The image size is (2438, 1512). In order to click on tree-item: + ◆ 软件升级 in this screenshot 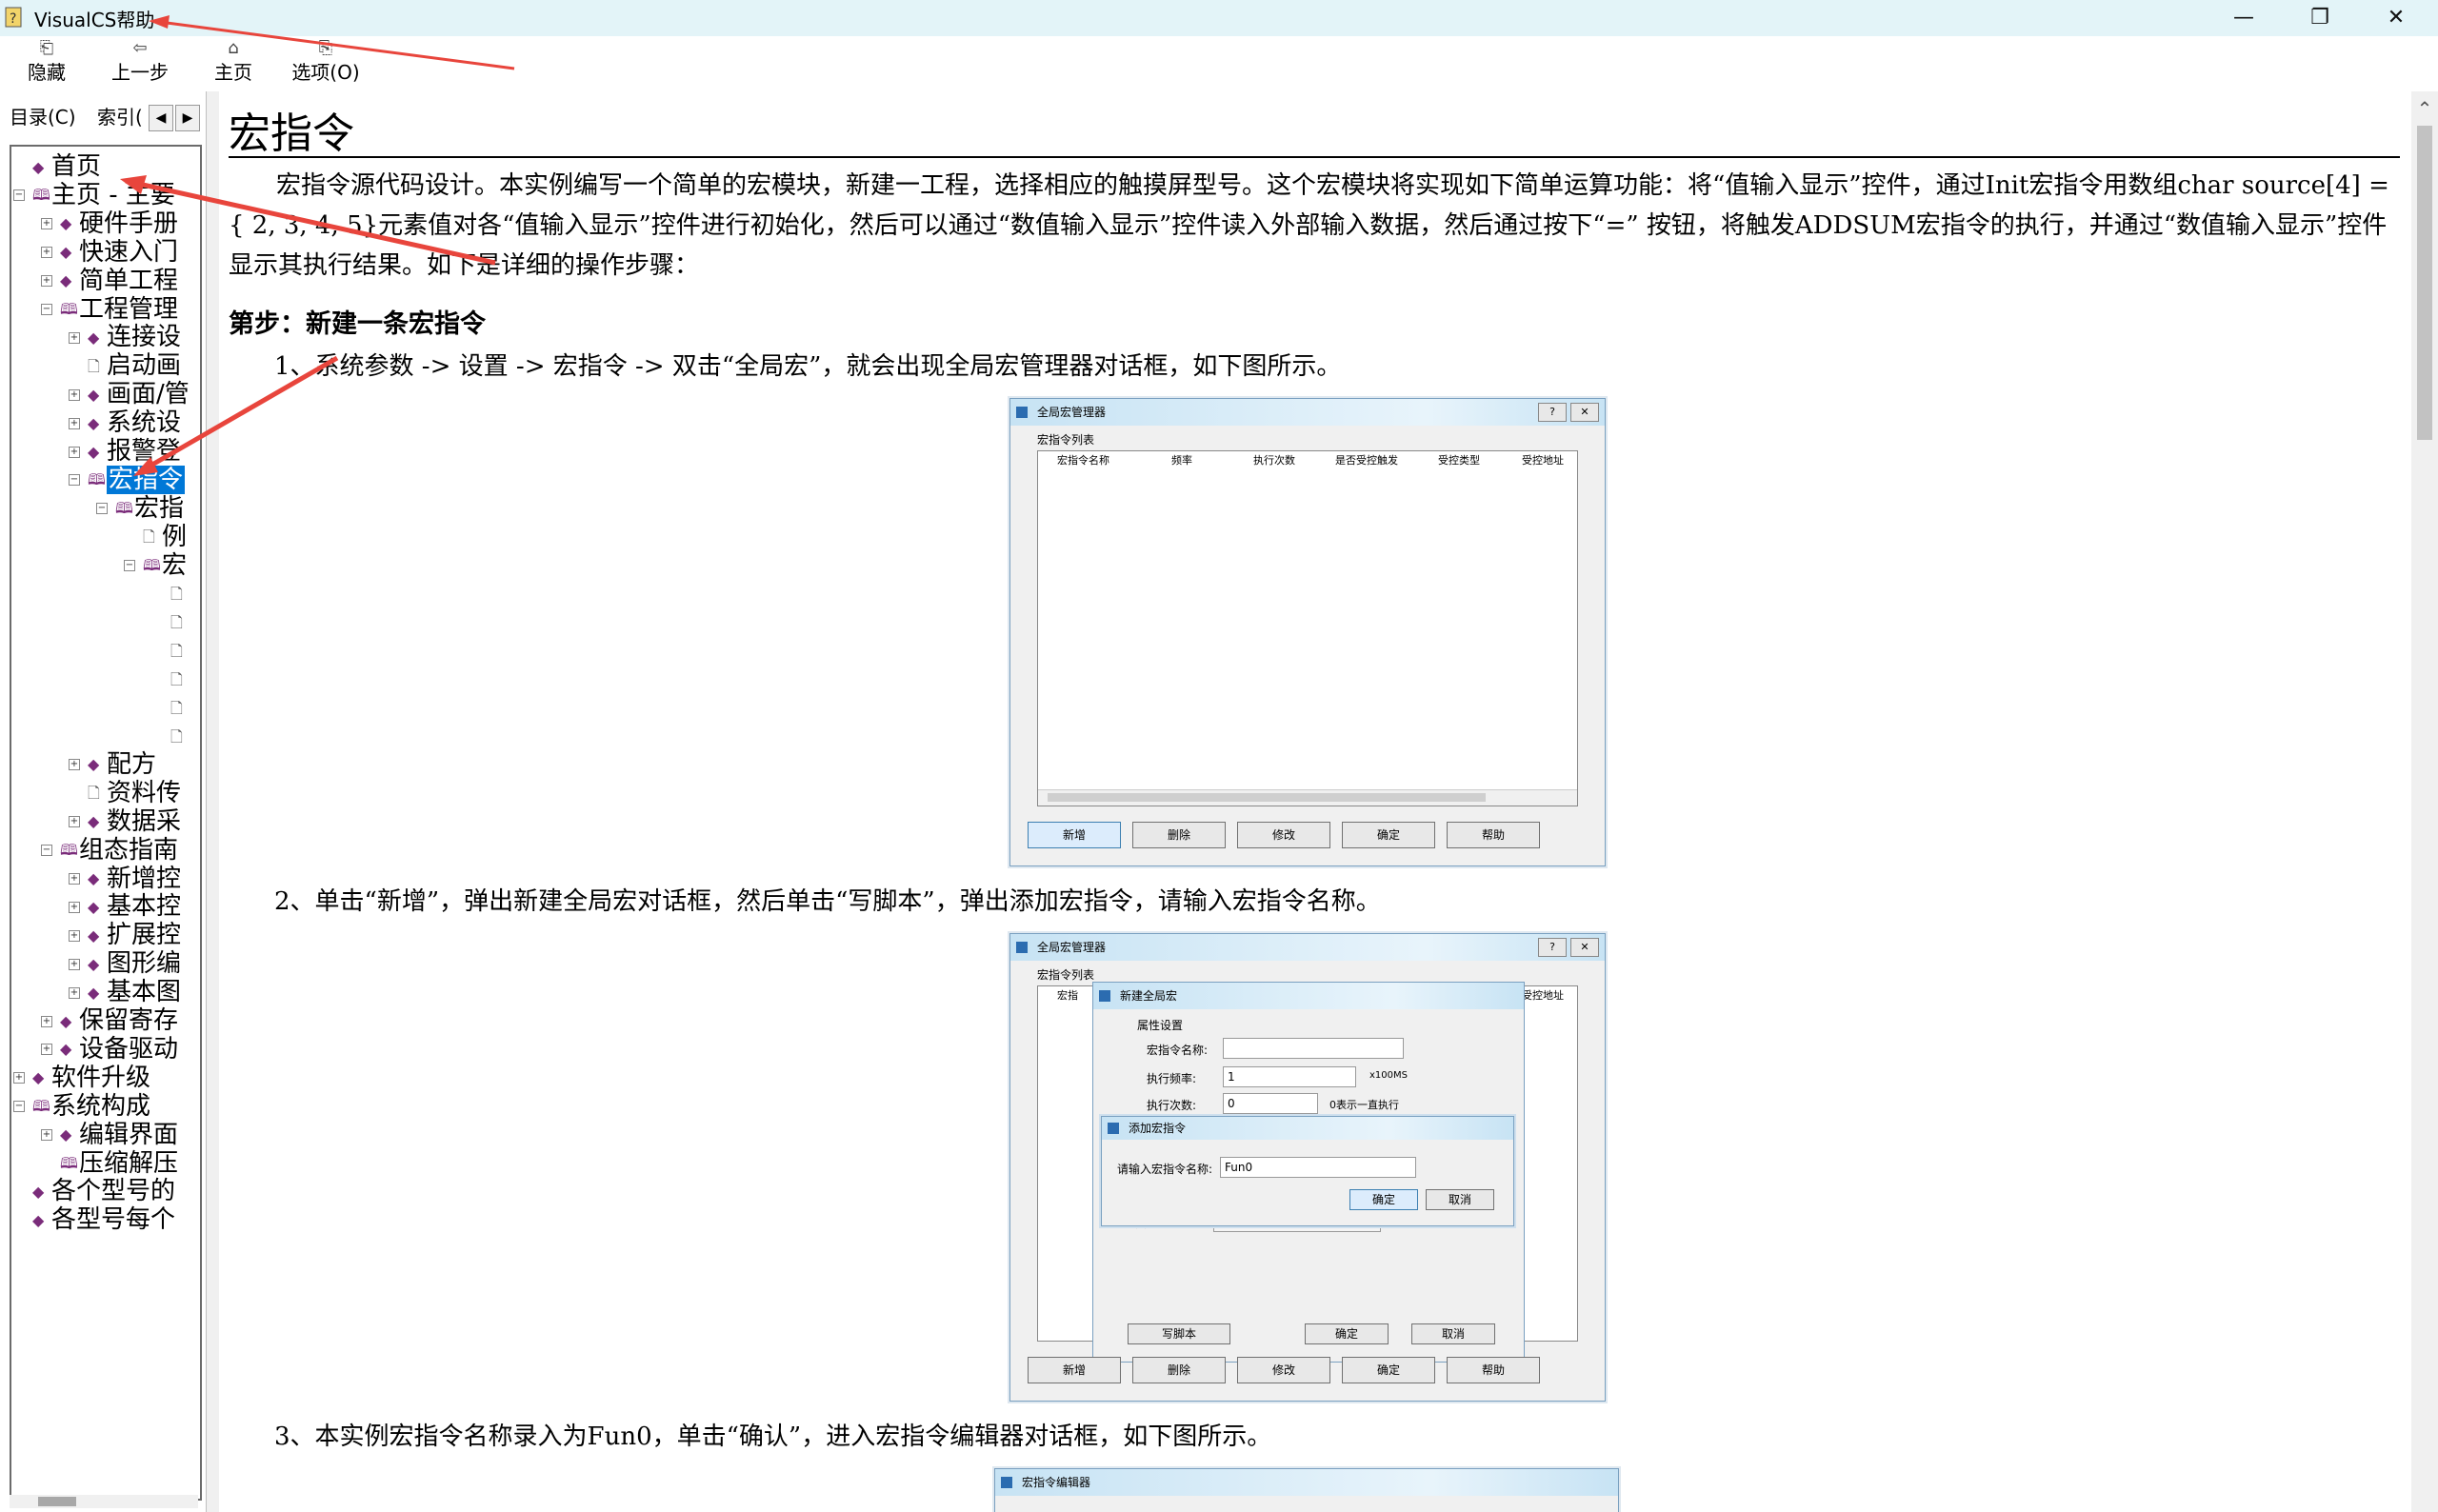, I will do `click(82, 1078)`.